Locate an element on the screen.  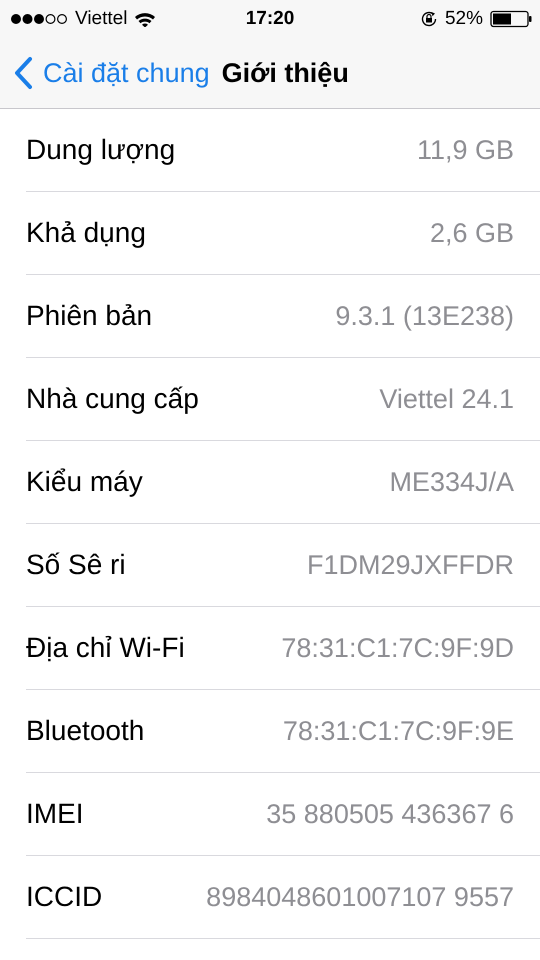
back-button: Cài đặt chung is located at coordinates (111, 73).